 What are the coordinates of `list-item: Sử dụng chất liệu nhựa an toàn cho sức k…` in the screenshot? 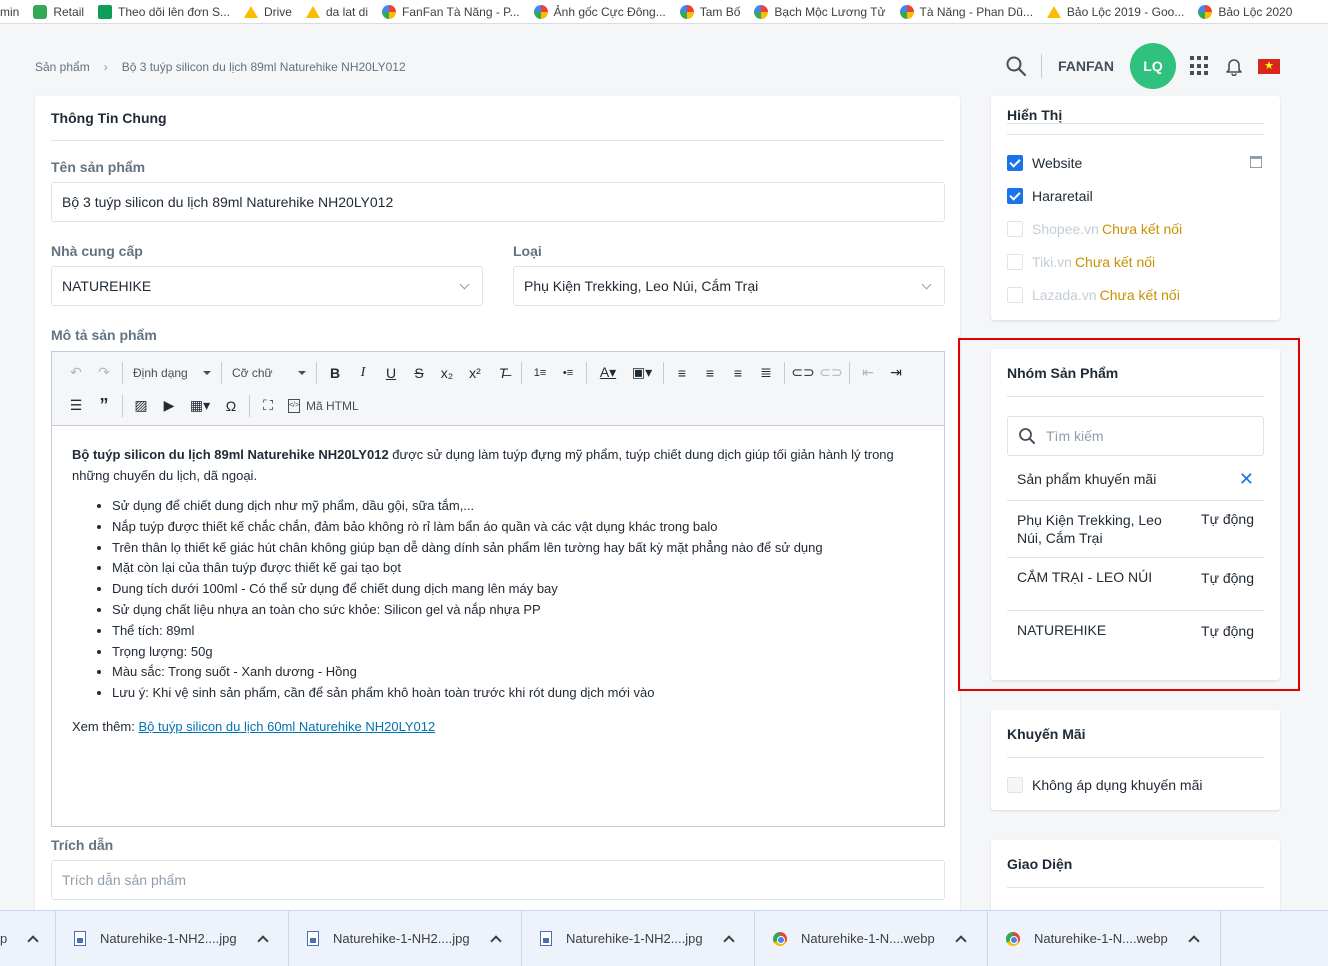 It's located at (518, 610).